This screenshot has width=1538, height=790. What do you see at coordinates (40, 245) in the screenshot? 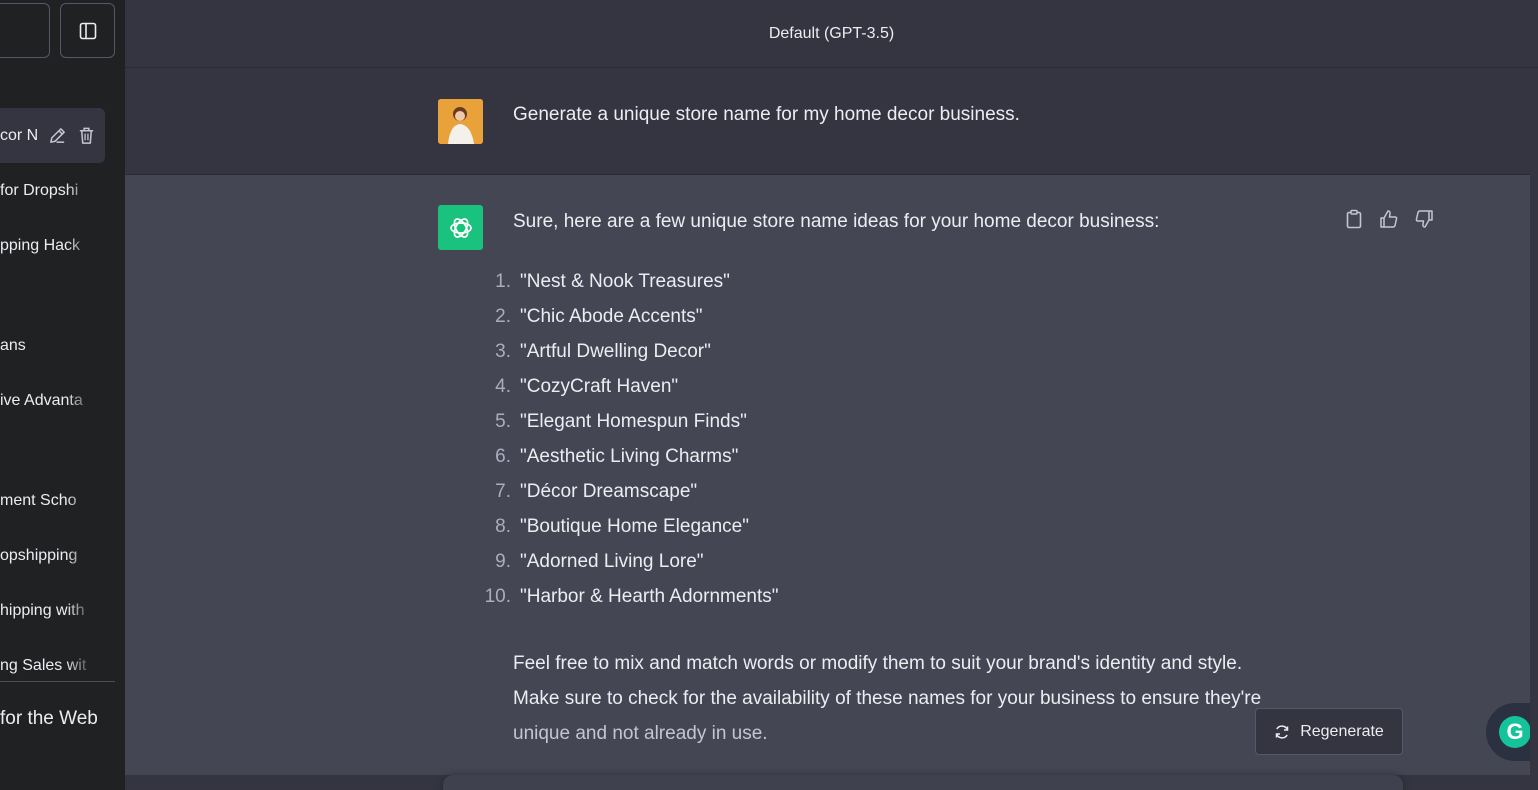
I see `sidebar-item-label: pping Hack` at bounding box center [40, 245].